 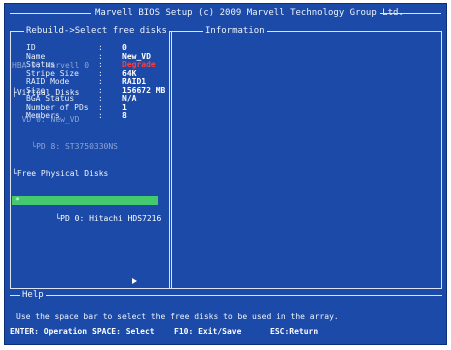 I want to click on f10-exit-save-hint: F10: Exit/Save, so click(x=208, y=331).